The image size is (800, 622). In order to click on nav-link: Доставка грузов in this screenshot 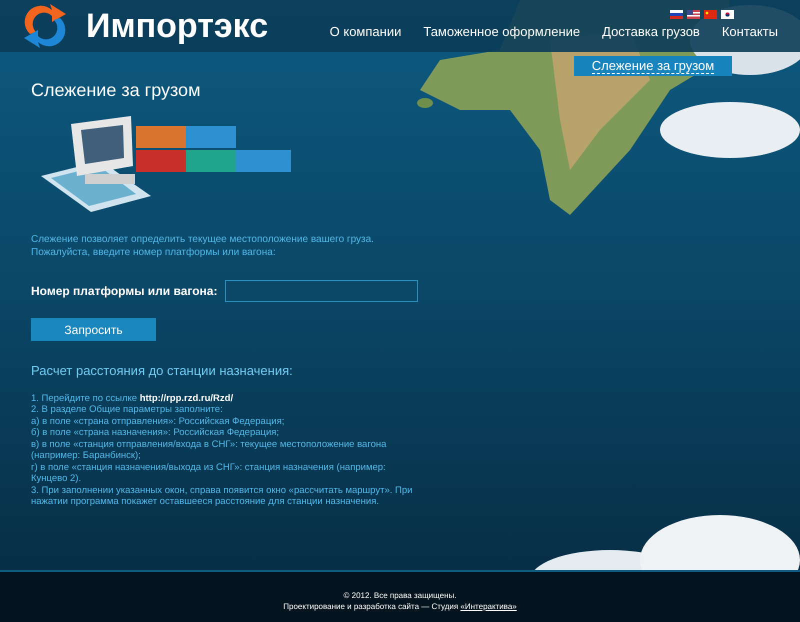, I will do `click(651, 32)`.